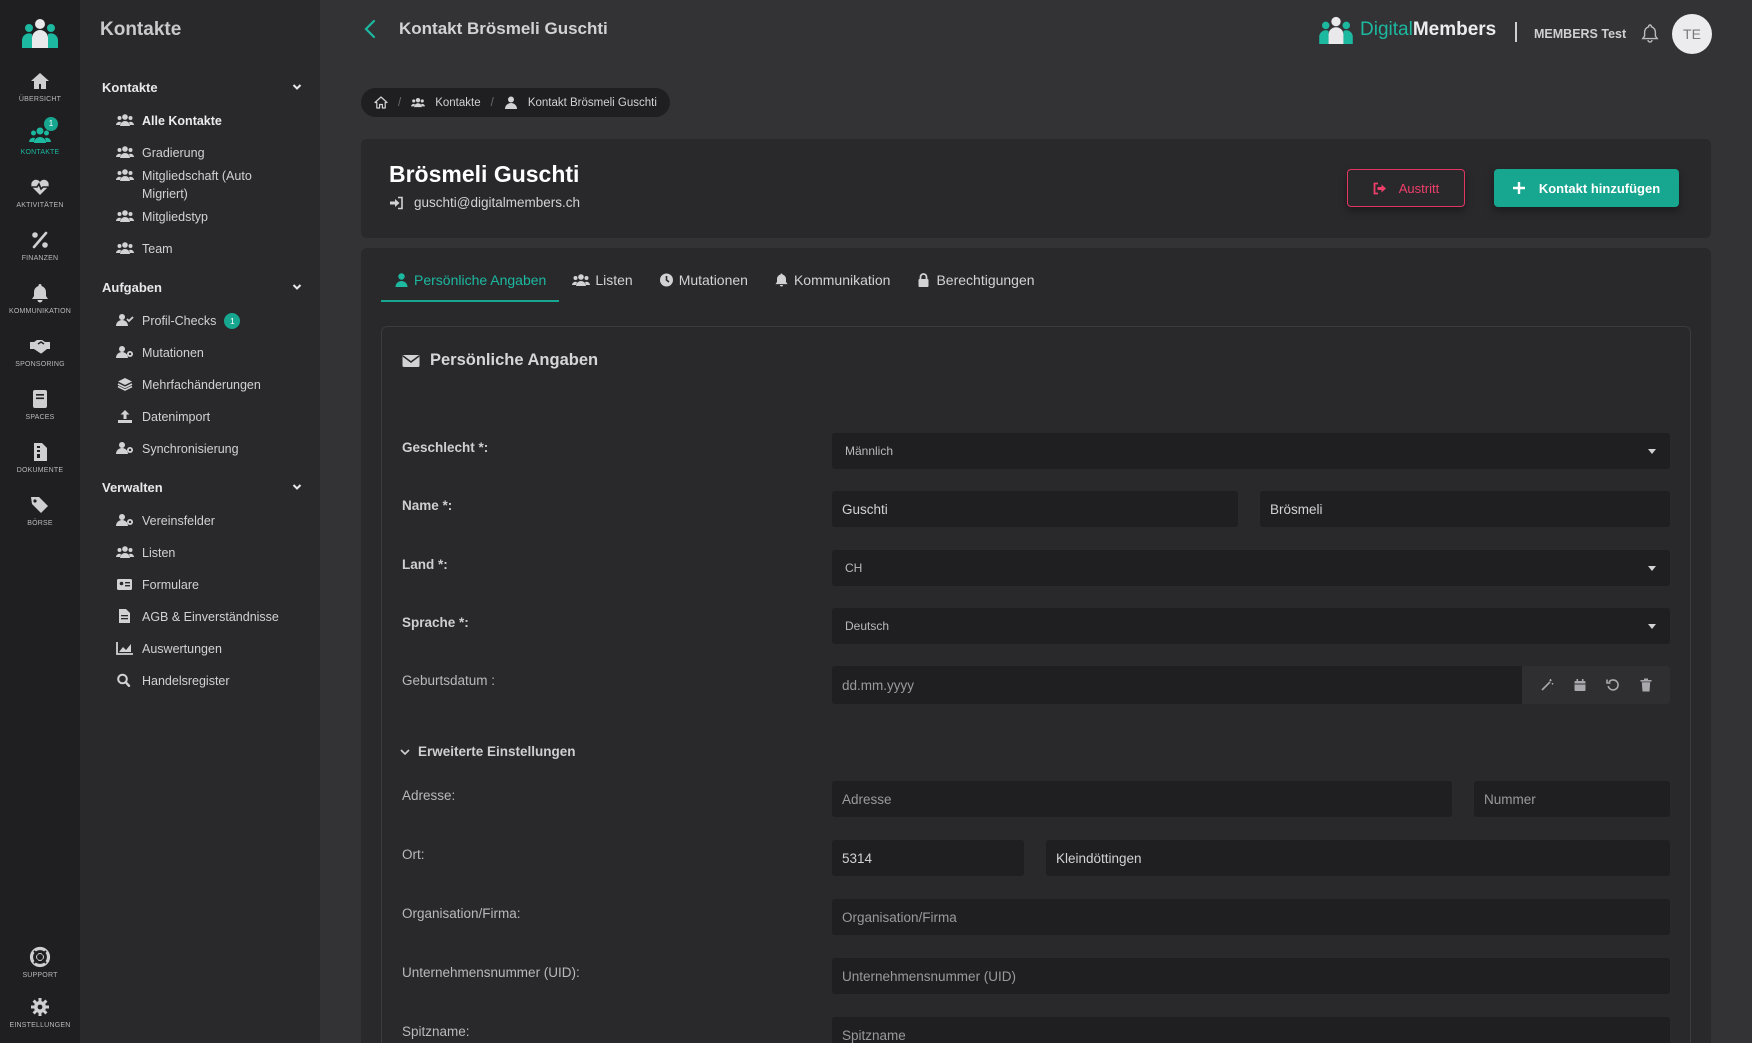 The width and height of the screenshot is (1752, 1043). What do you see at coordinates (1580, 685) in the screenshot?
I see `calendar-icon` at bounding box center [1580, 685].